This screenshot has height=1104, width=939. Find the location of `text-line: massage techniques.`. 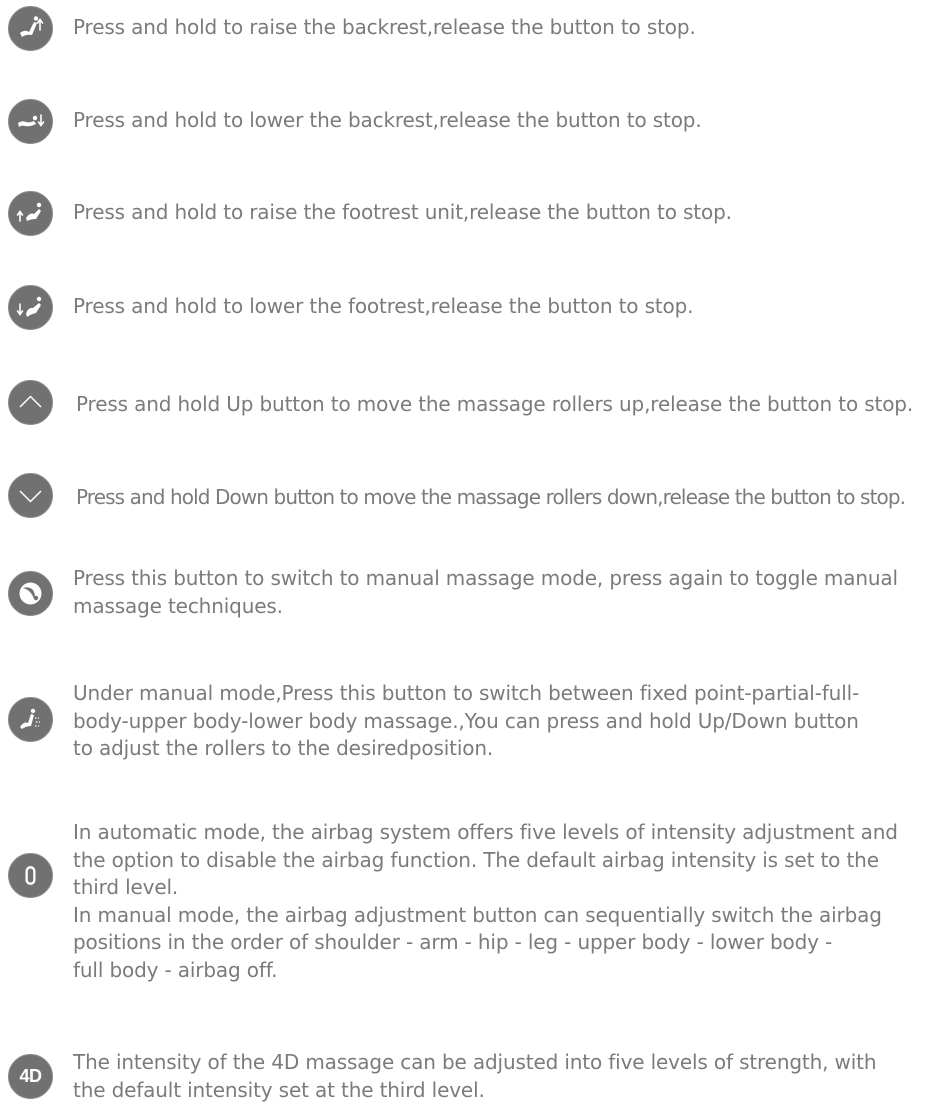

text-line: massage techniques. is located at coordinates (178, 605).